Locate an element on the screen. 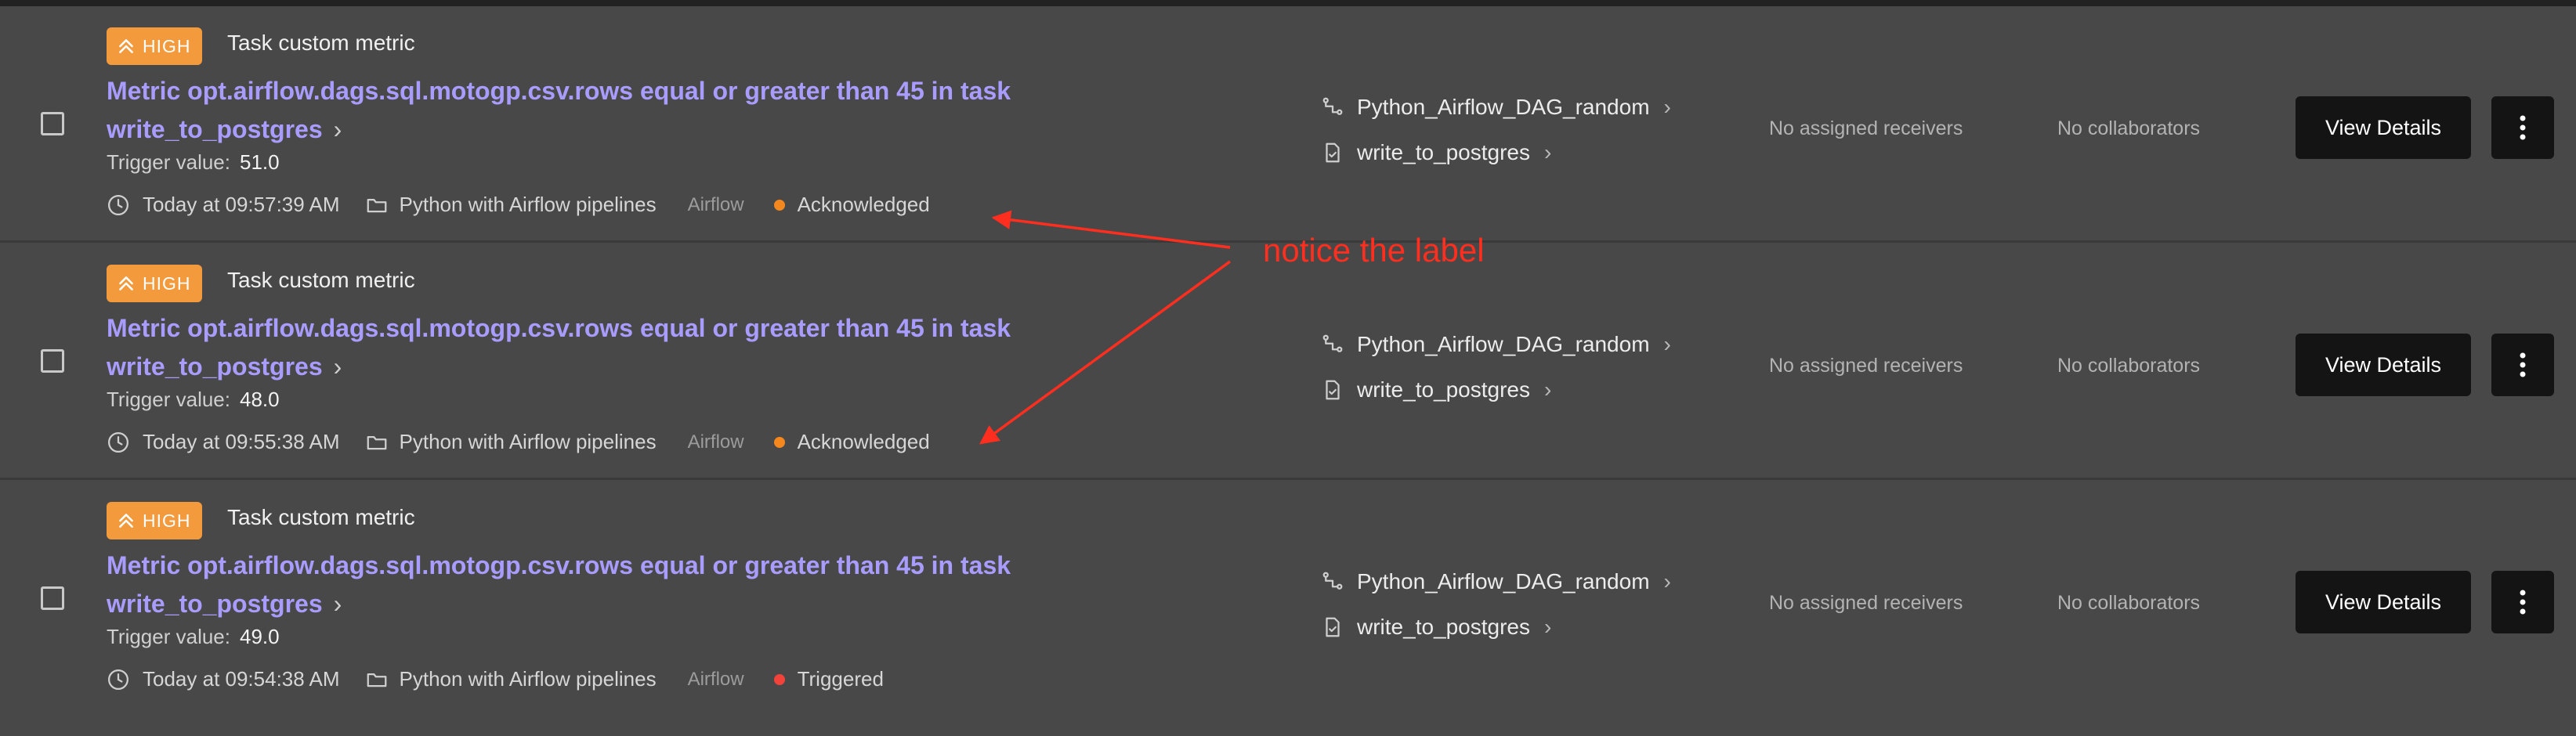  top-border is located at coordinates (1288, 3).